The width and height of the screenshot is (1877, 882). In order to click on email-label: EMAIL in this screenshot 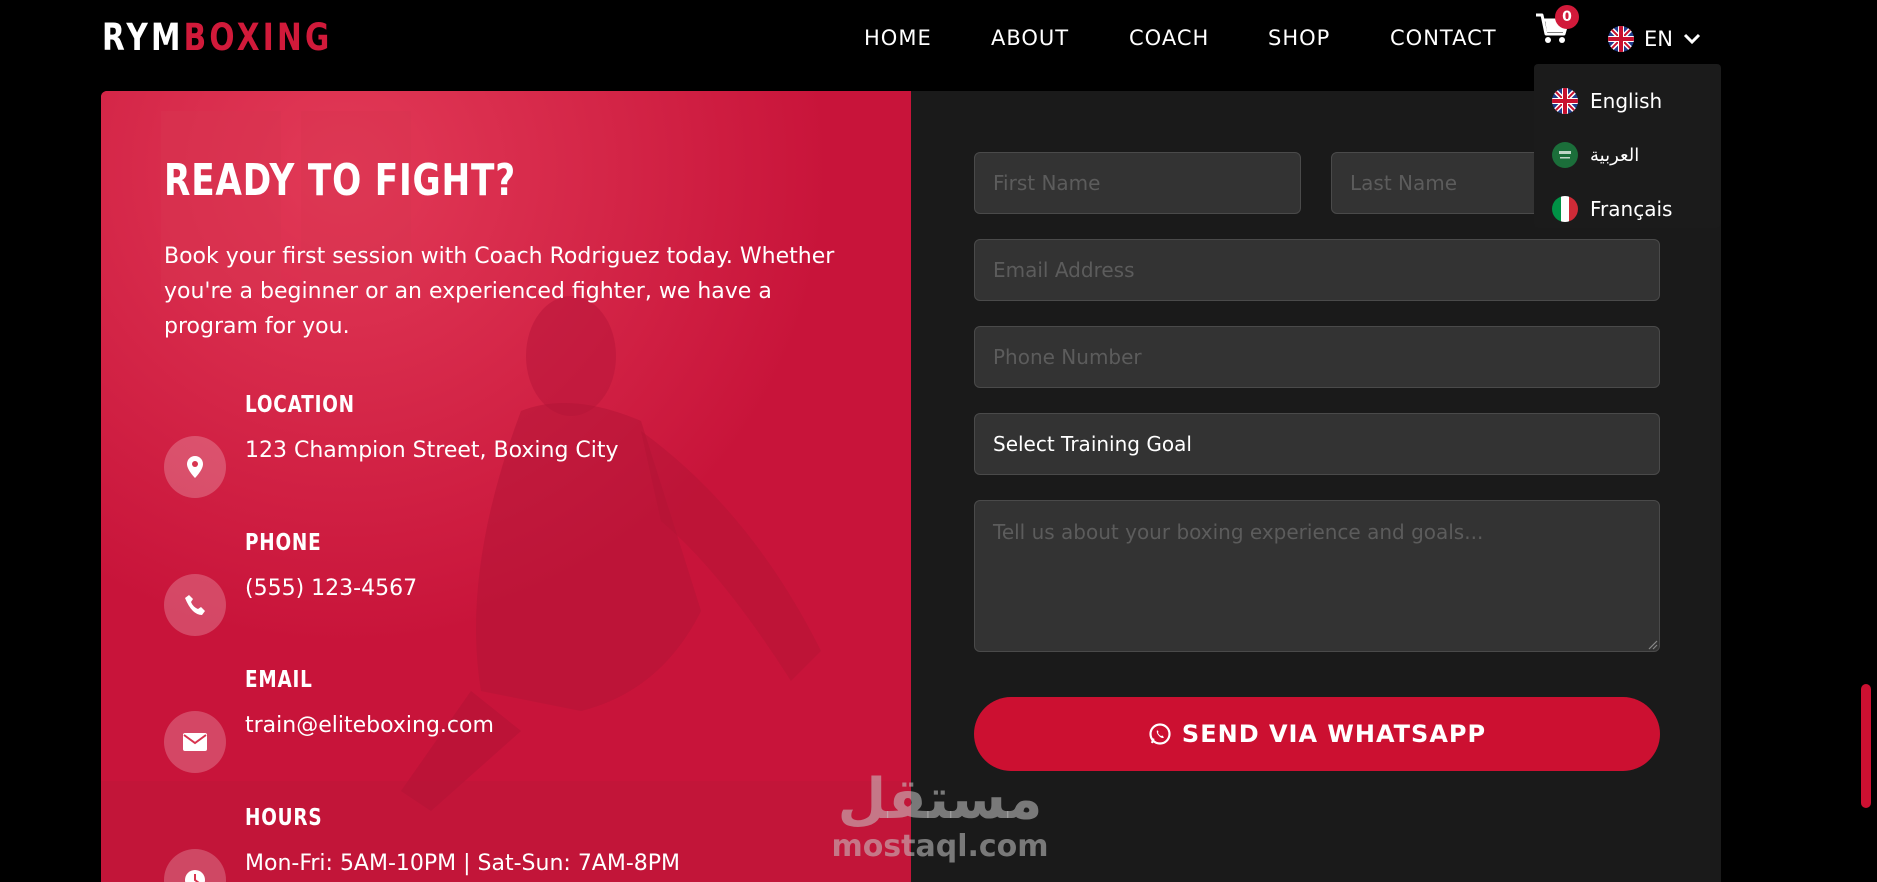, I will do `click(279, 680)`.